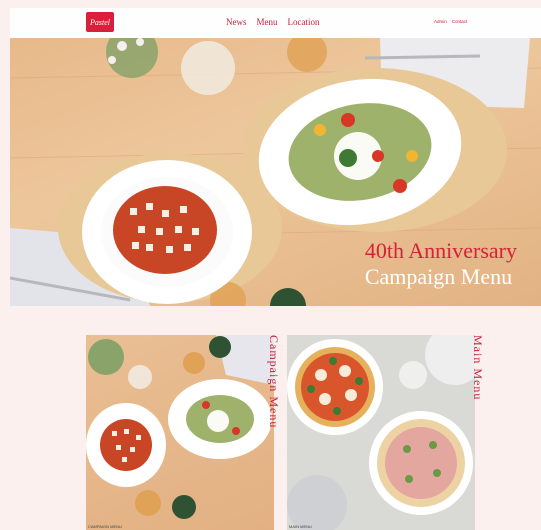  I want to click on campaign-menu-card, so click(180, 432).